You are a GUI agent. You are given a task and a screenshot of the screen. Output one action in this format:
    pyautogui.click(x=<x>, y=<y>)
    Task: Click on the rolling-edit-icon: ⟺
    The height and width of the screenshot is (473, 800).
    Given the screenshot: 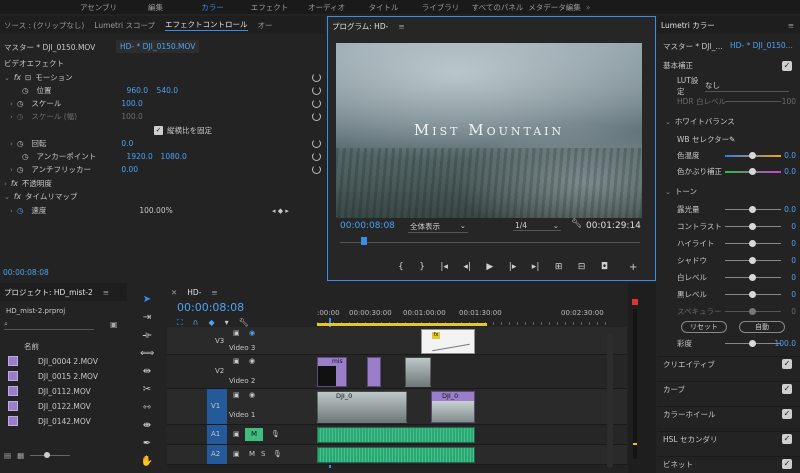 What is the action you would take?
    pyautogui.click(x=147, y=354)
    